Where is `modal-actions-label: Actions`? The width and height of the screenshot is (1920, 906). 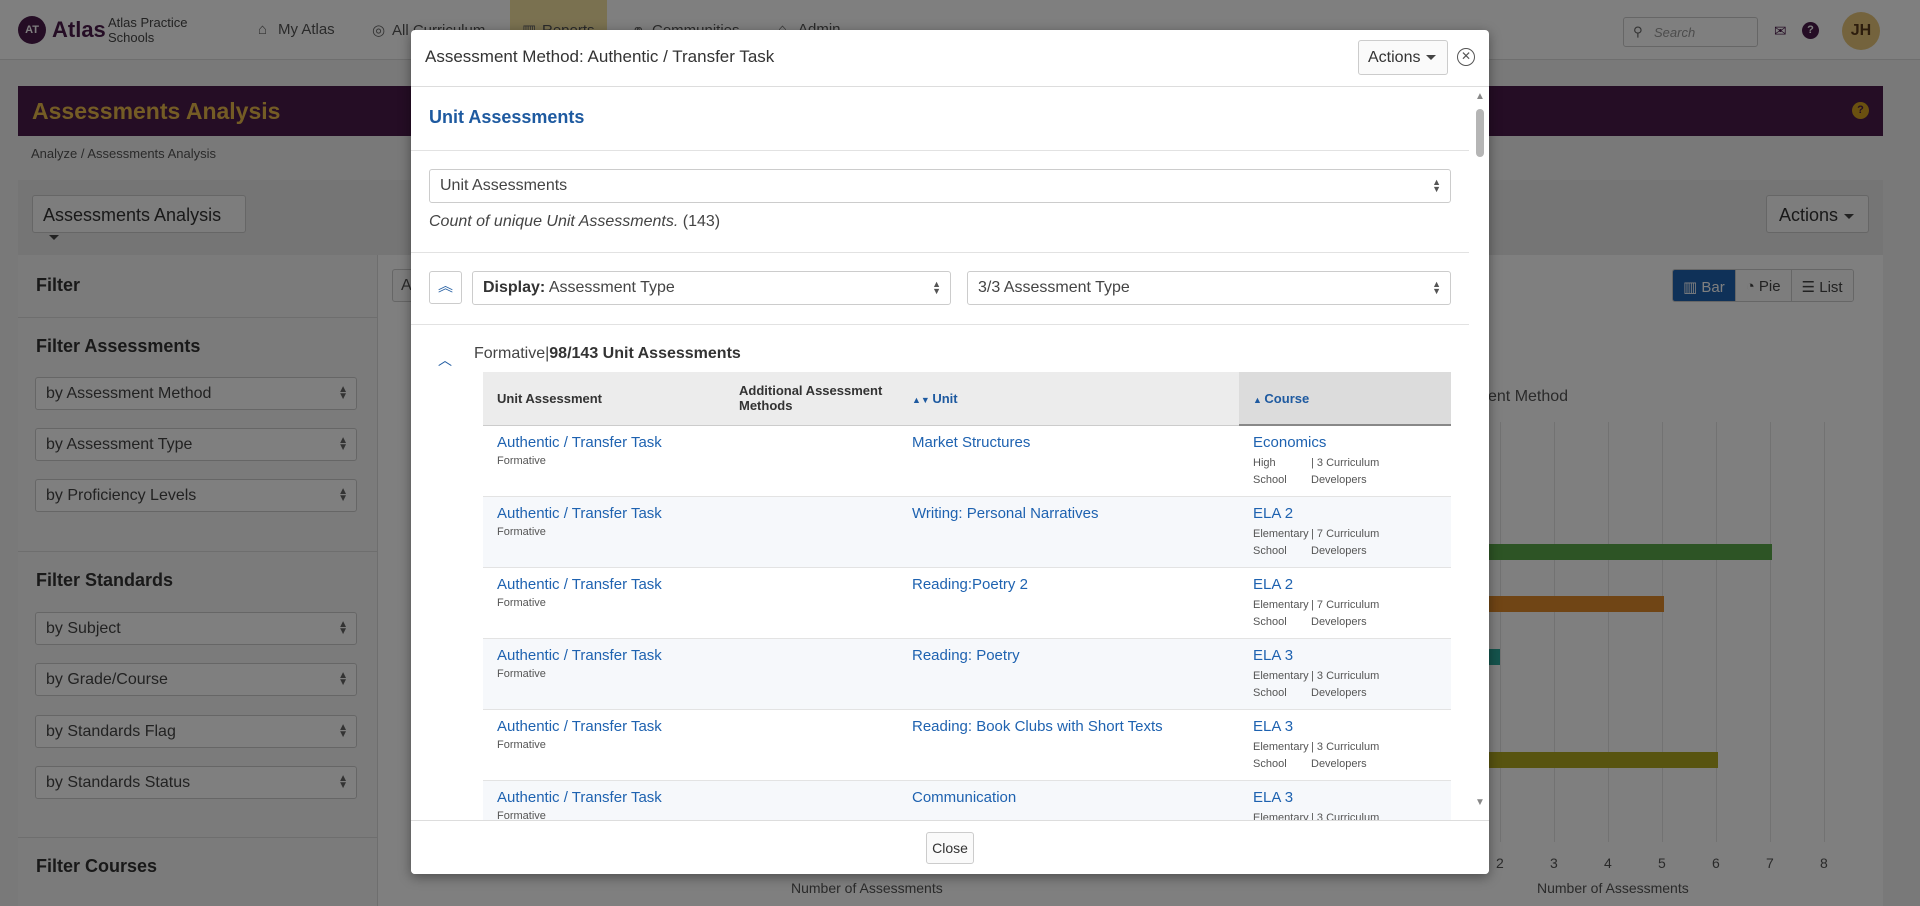
modal-actions-label: Actions is located at coordinates (1394, 57).